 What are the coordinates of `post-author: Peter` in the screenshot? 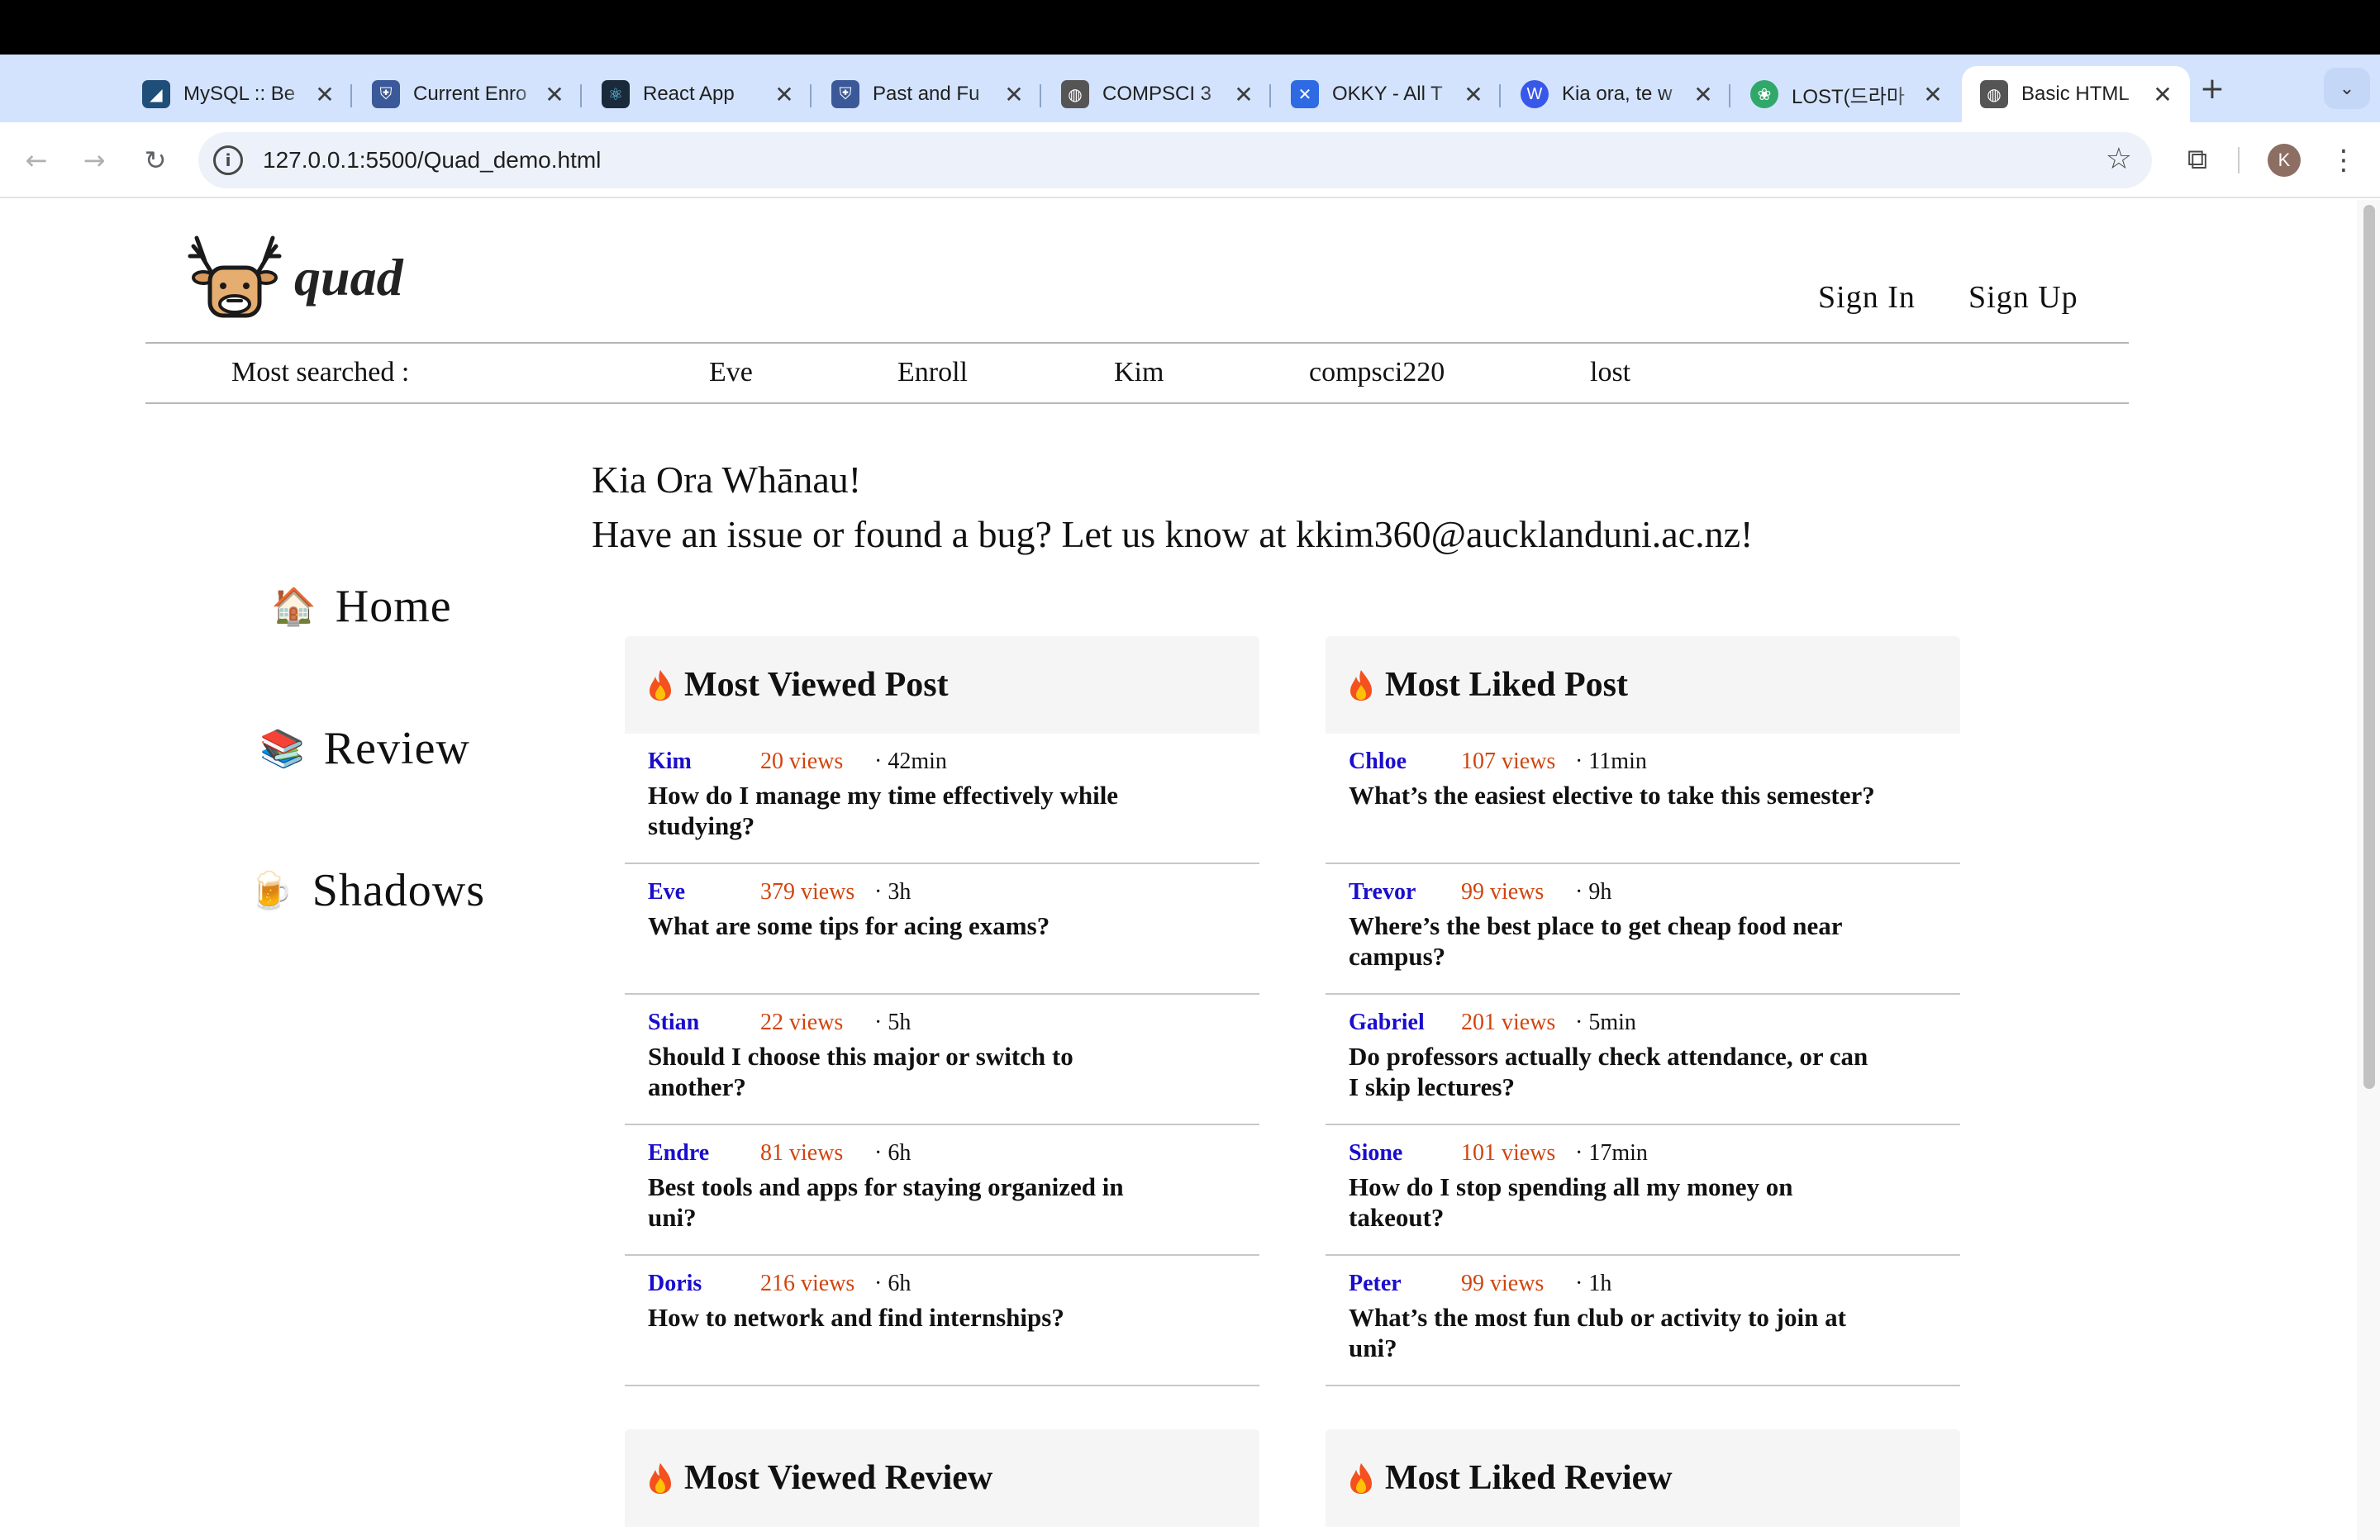 It's located at (1405, 1284).